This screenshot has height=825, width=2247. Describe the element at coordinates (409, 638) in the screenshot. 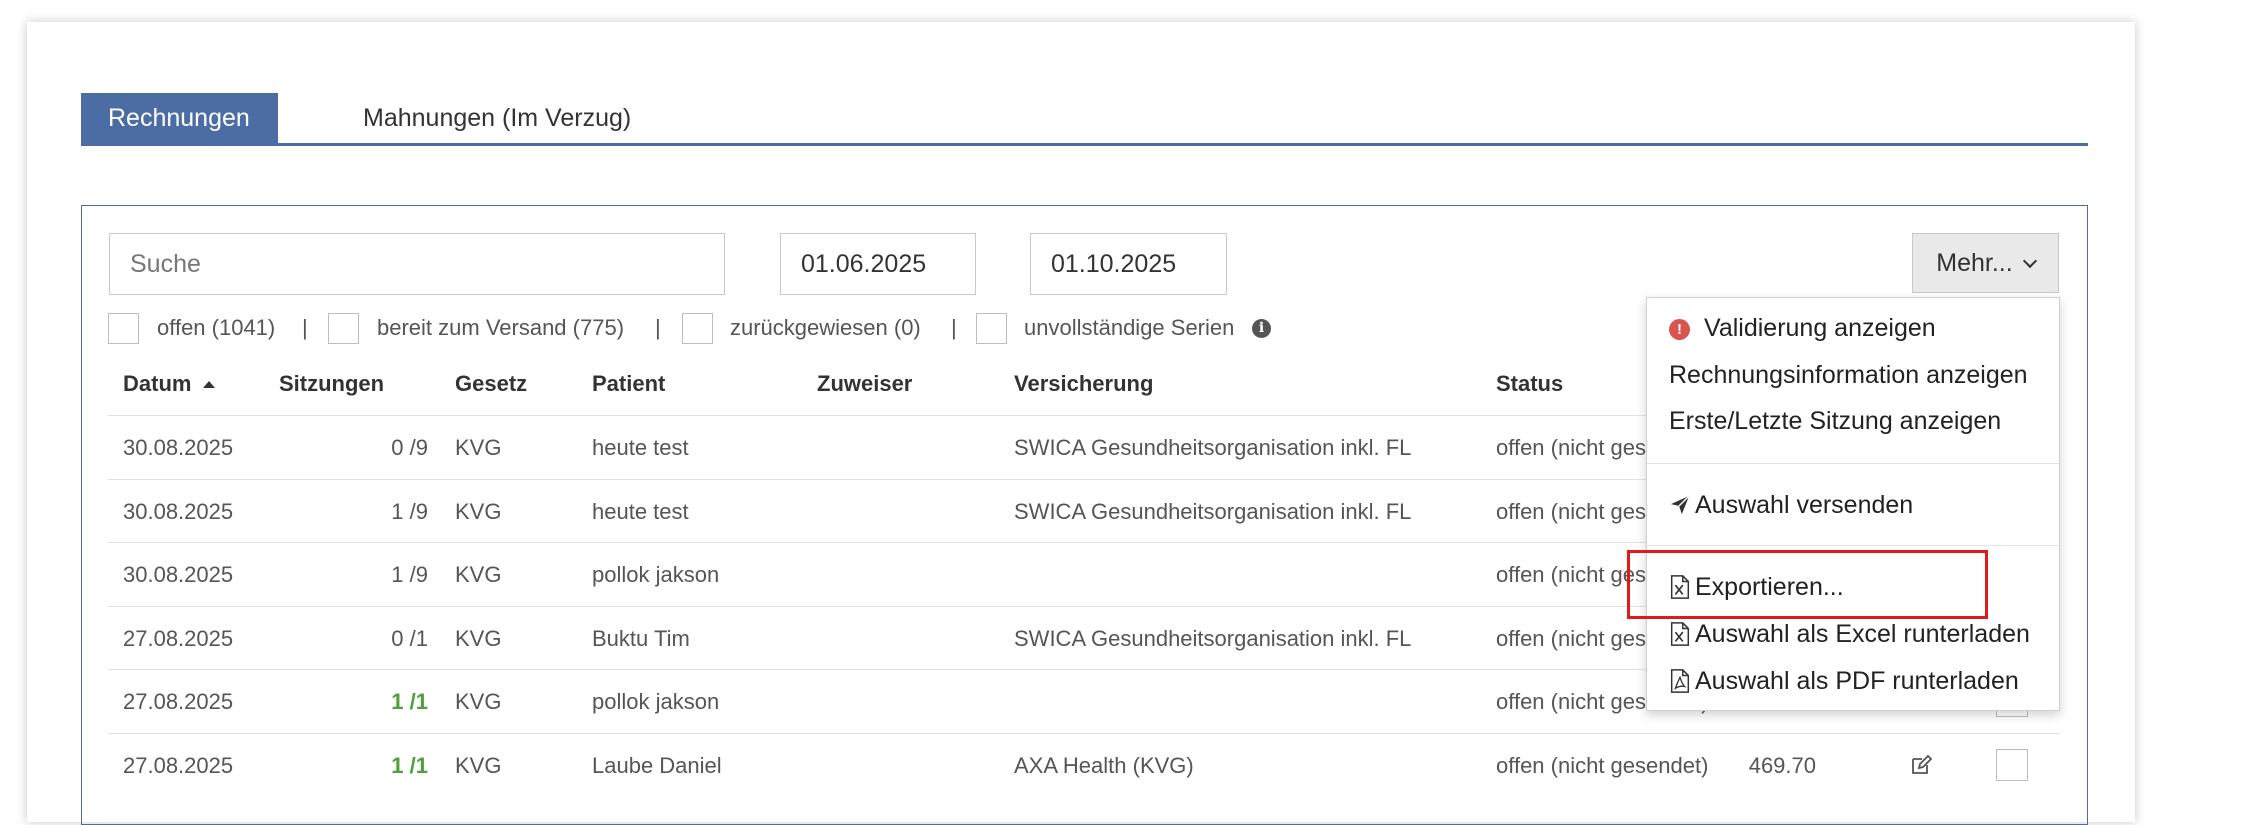

I see `cell-sitzungen: 0 /1` at that location.